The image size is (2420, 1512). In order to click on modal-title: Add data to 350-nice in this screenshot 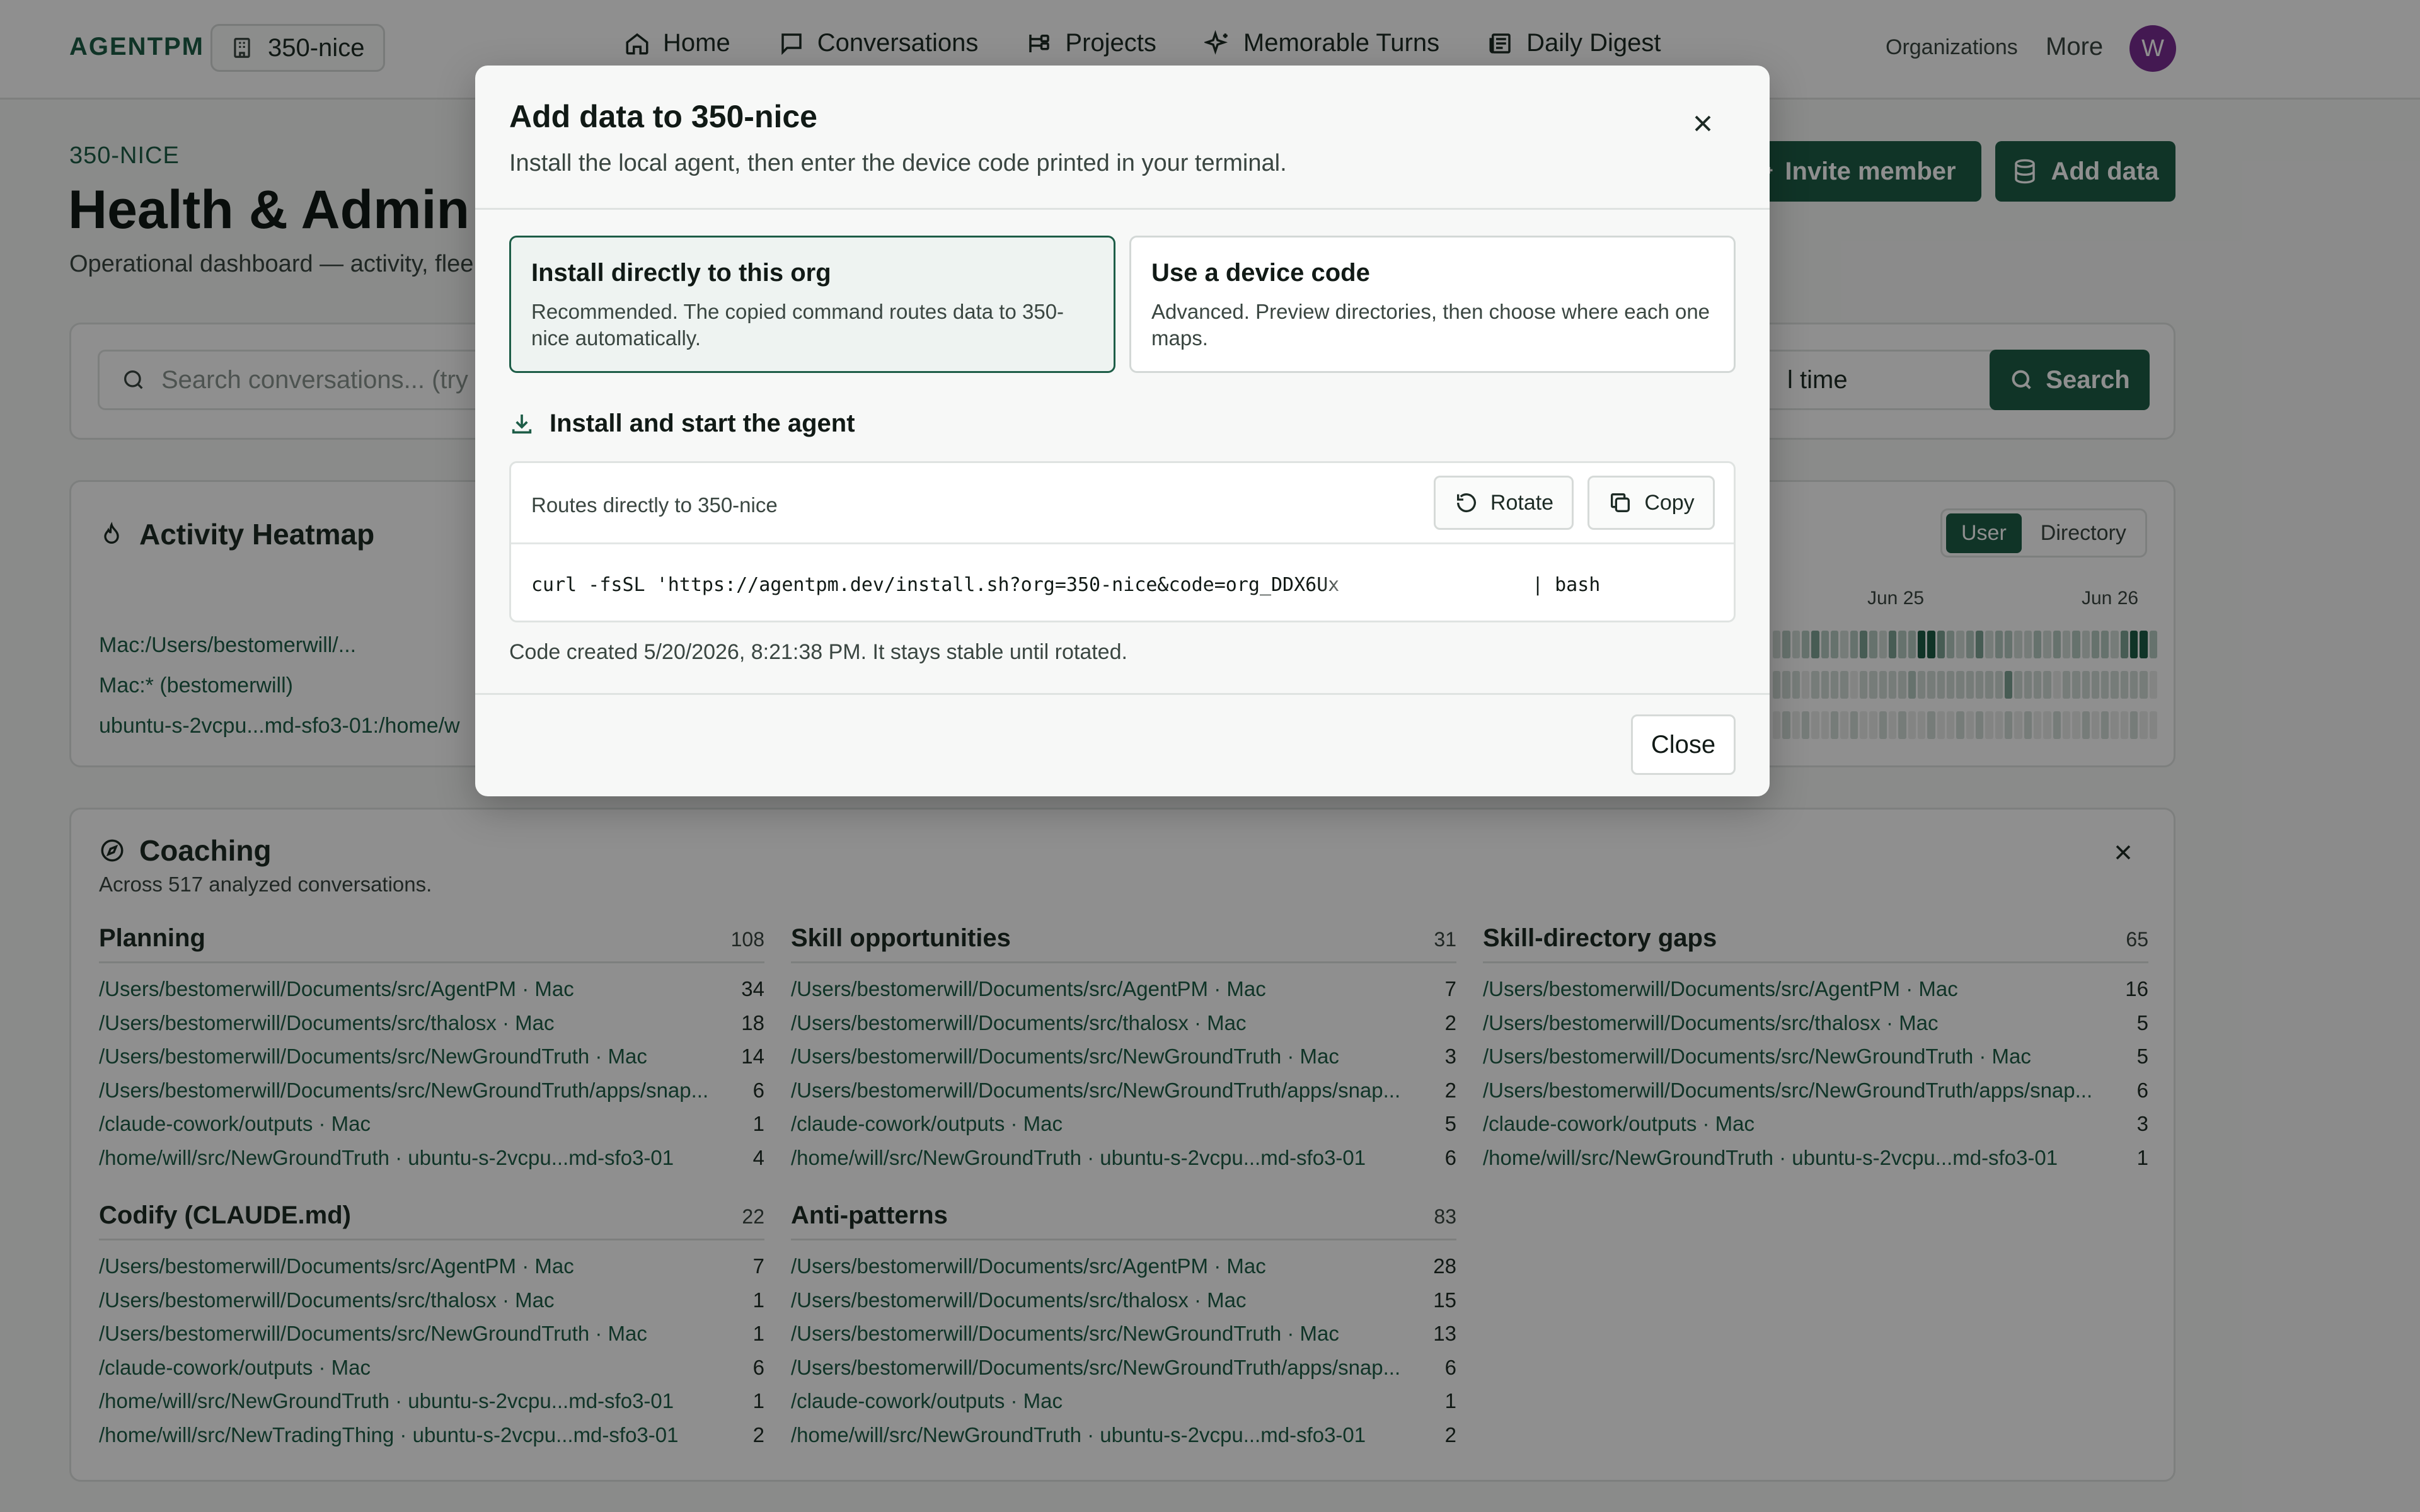, I will do `click(663, 116)`.